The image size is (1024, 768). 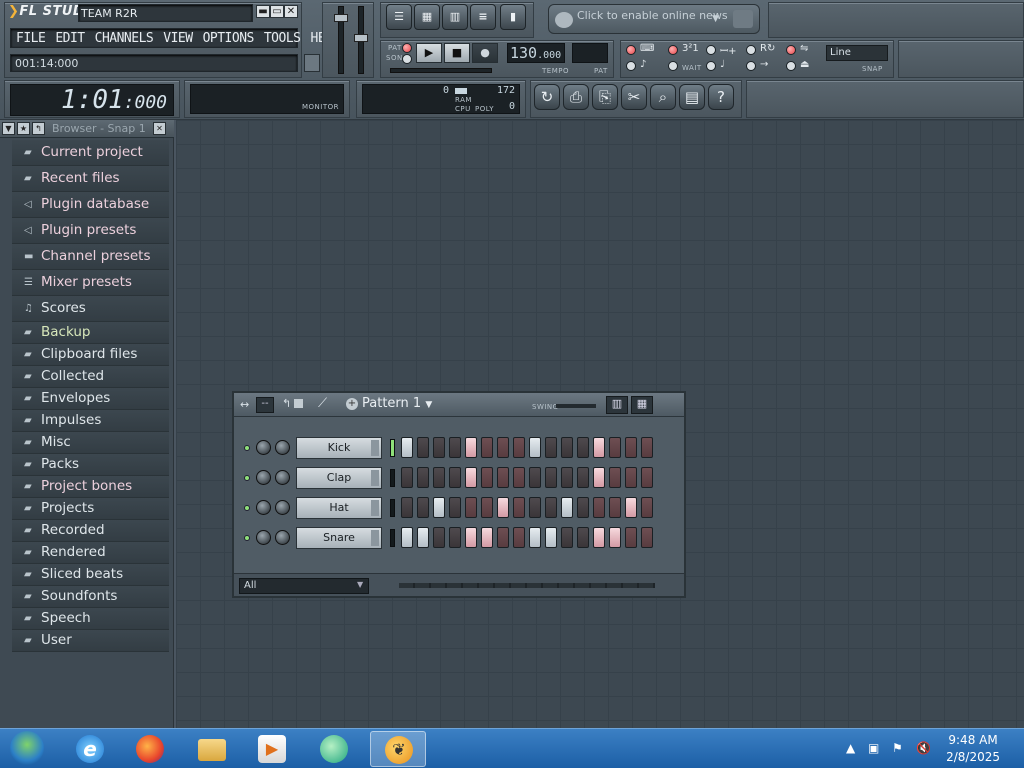 I want to click on browser-item-impulses: ▰ Impulses, so click(x=90, y=421).